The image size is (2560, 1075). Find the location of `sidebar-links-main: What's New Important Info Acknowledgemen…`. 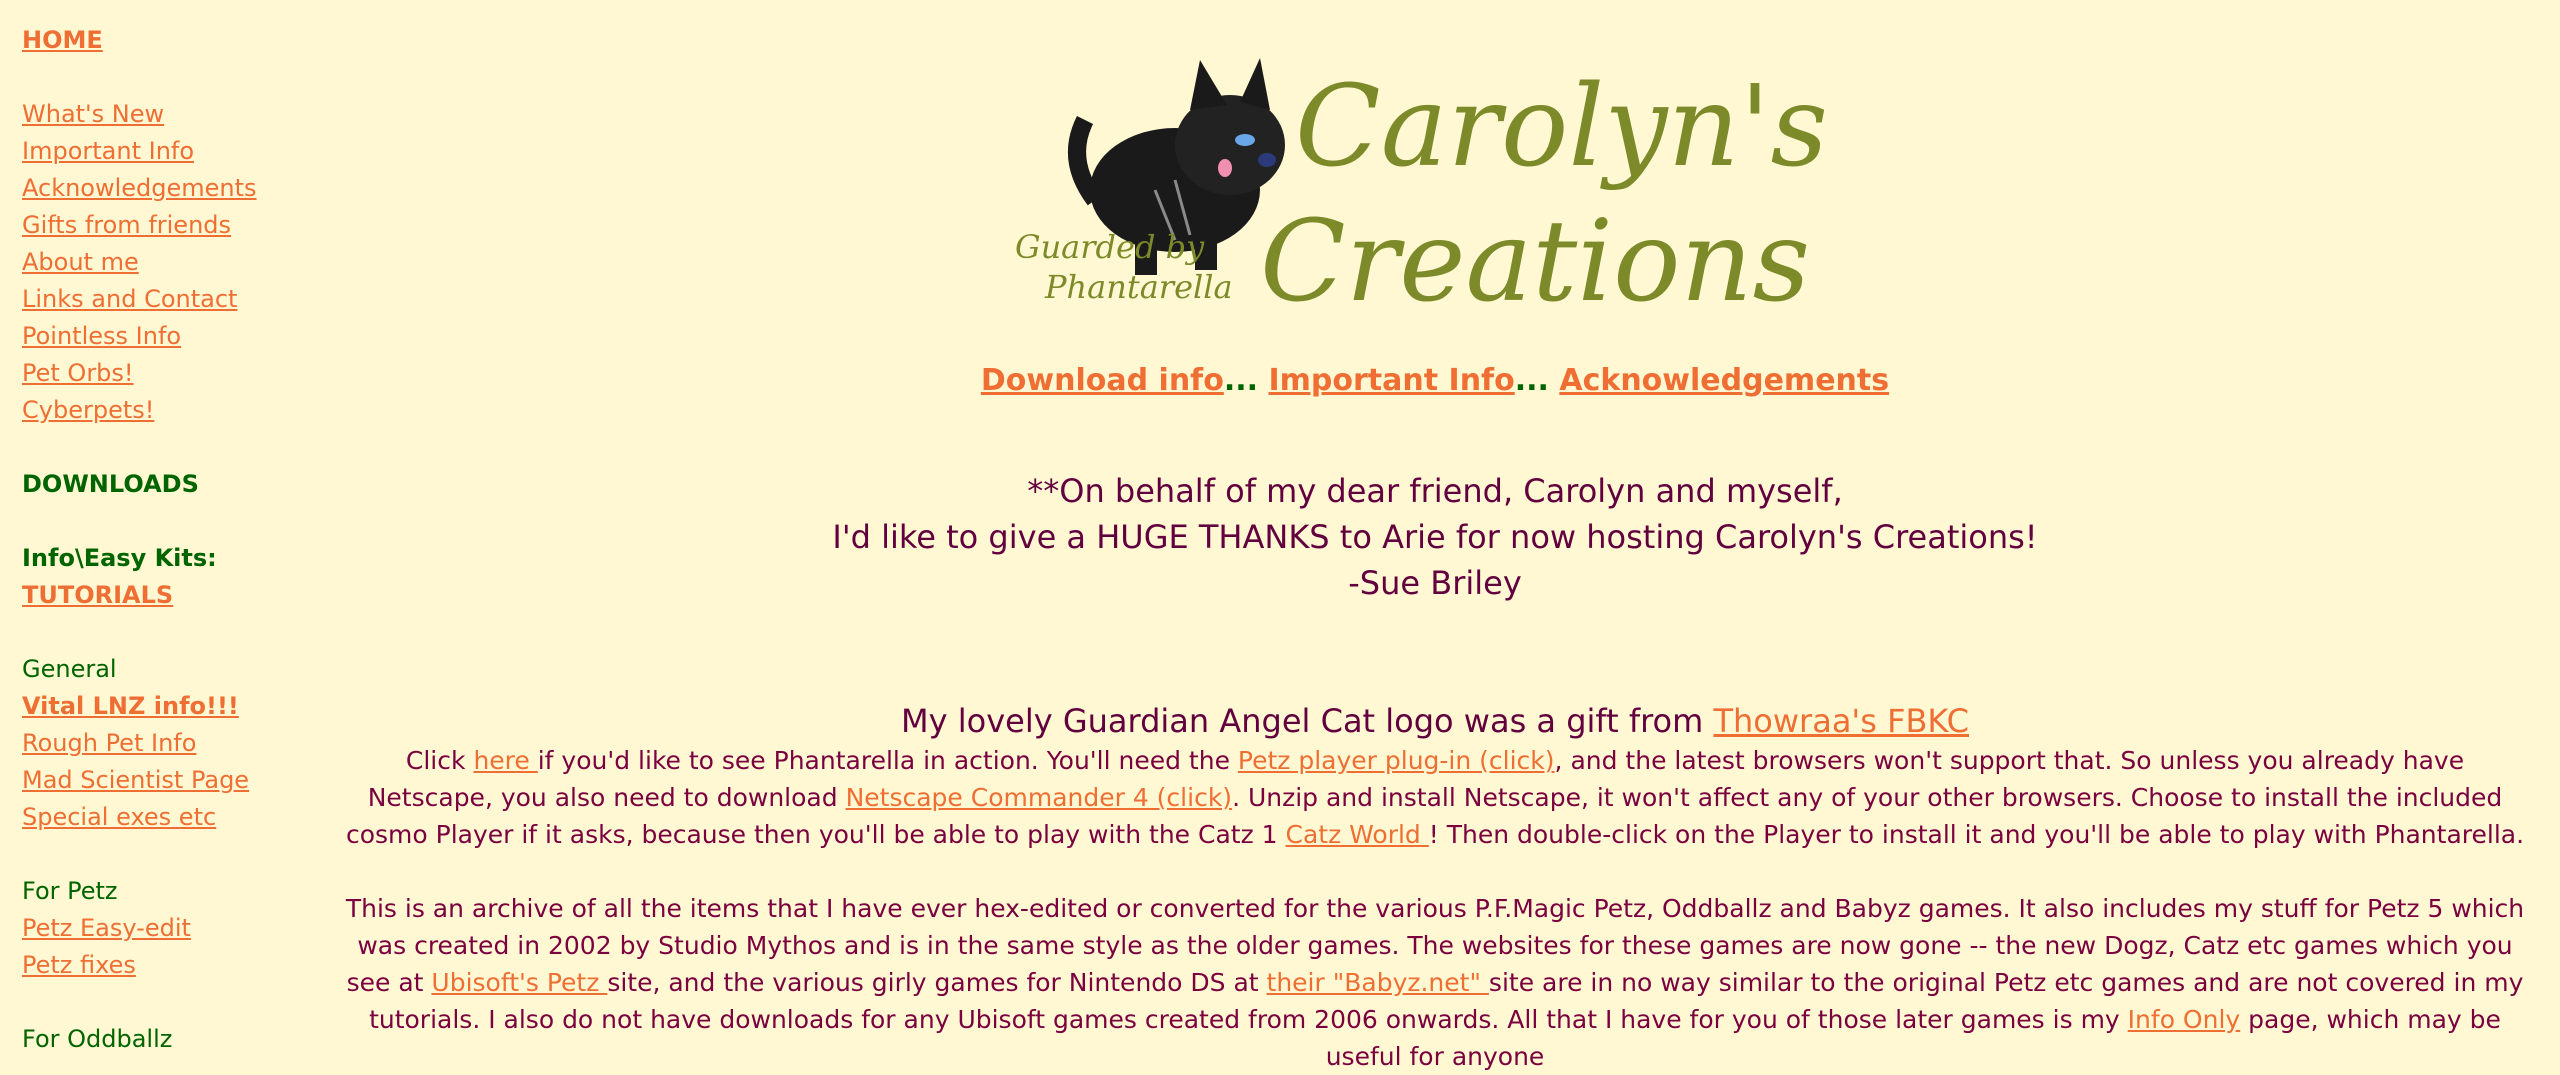

sidebar-links-main: What's New Important Info Acknowledgemen… is located at coordinates (167, 262).